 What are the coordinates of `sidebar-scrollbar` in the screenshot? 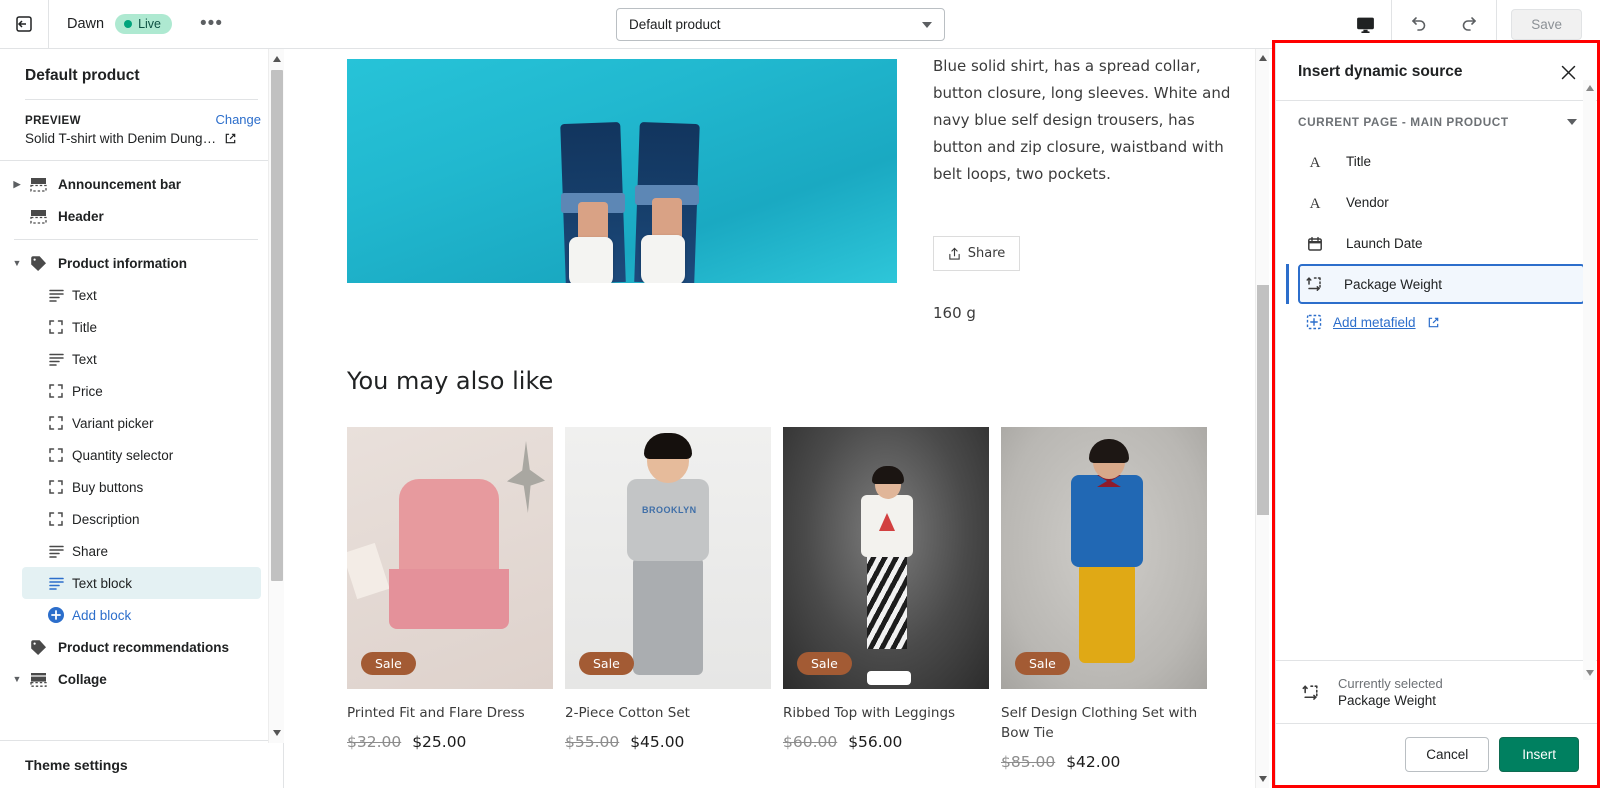 It's located at (276, 396).